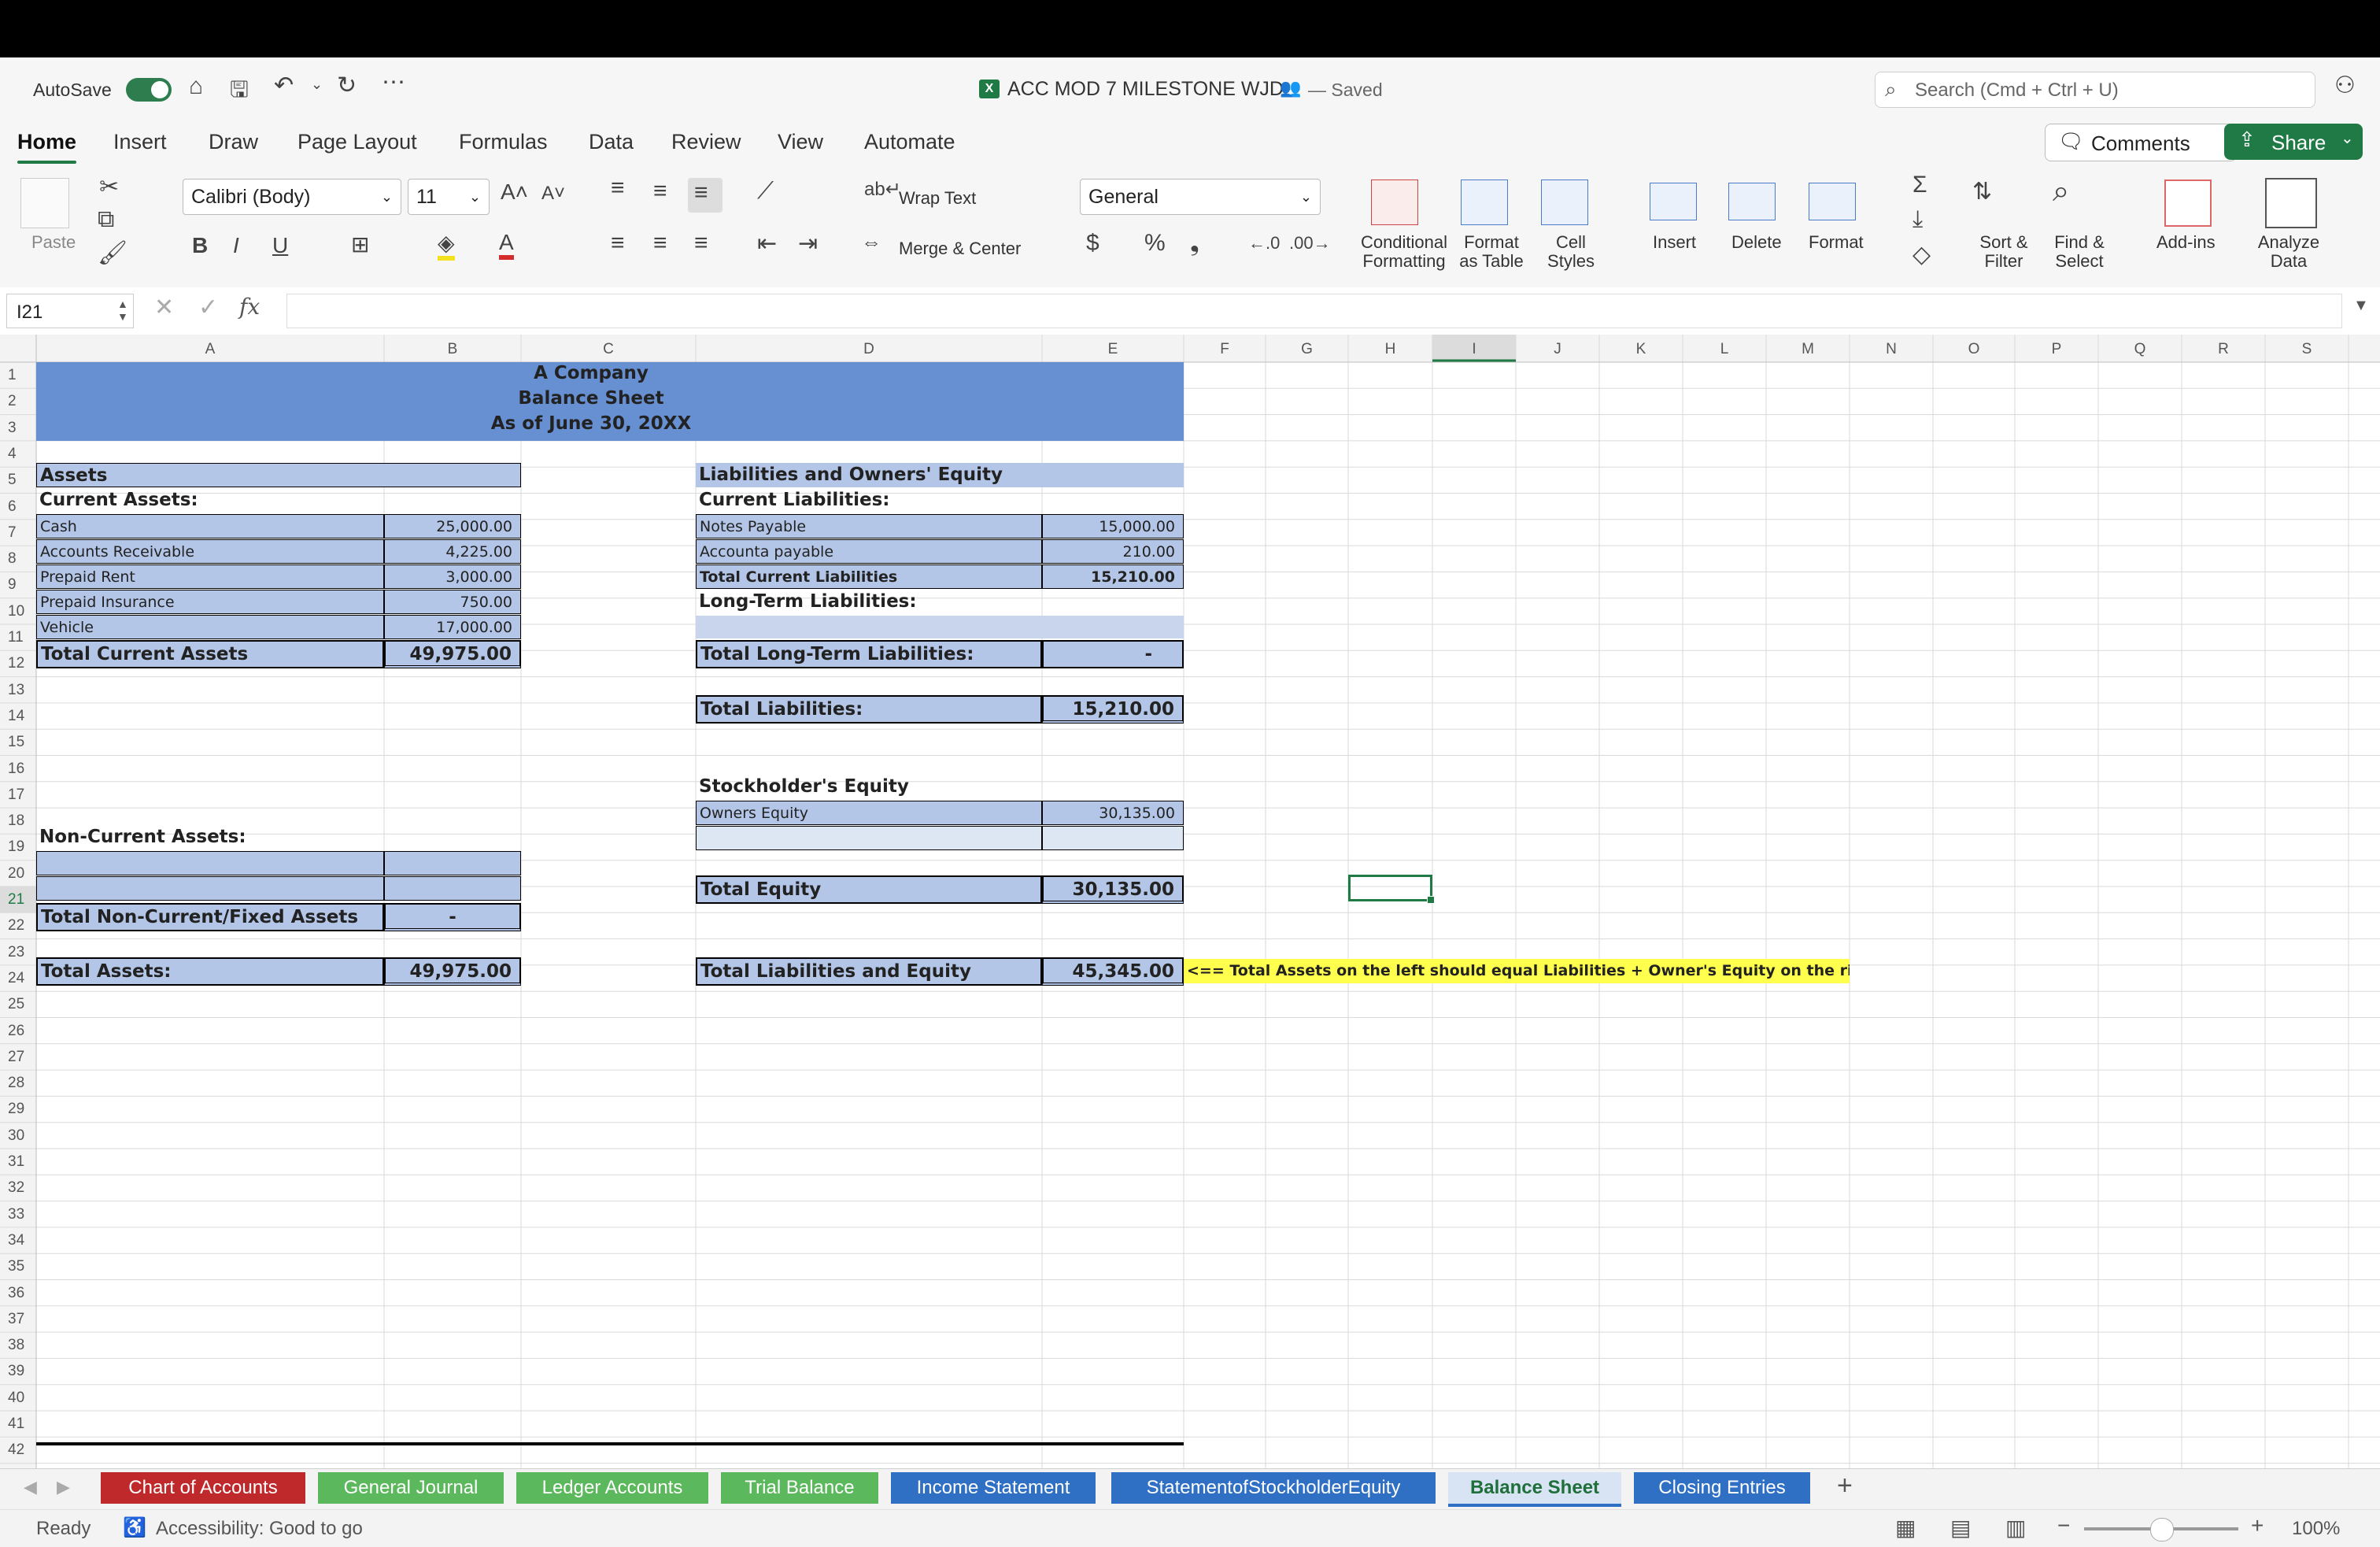 This screenshot has height=1547, width=2380. I want to click on sort-filter-label: Sort & Filter, so click(2004, 252).